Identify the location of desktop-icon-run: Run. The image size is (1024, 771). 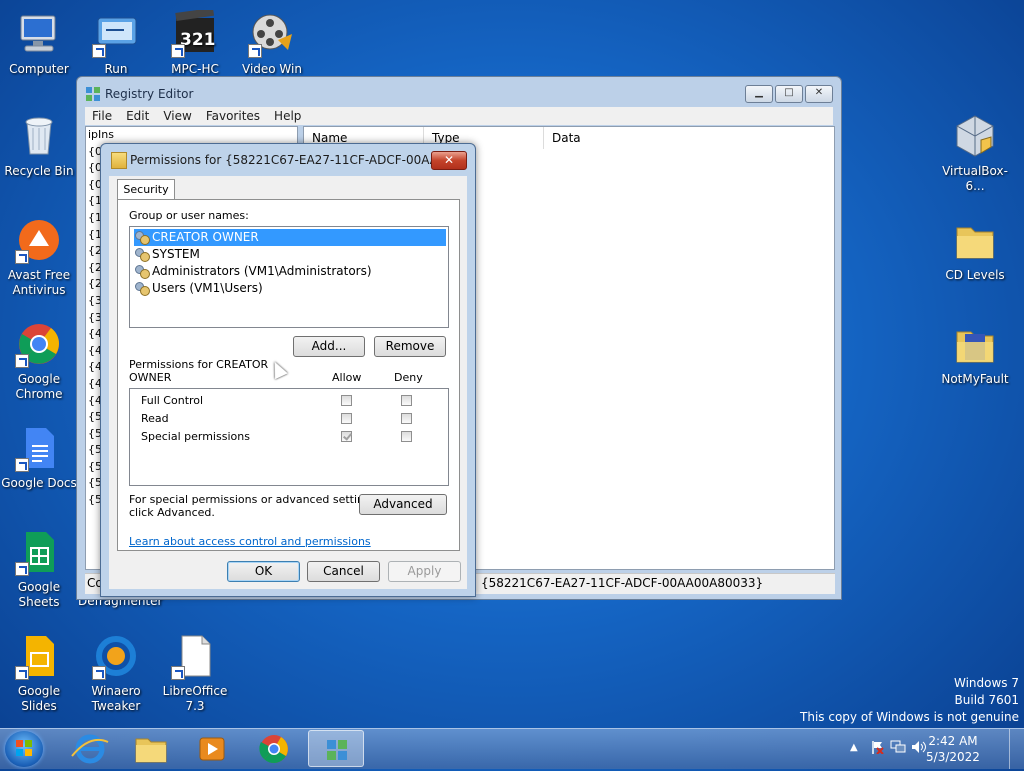
(116, 43).